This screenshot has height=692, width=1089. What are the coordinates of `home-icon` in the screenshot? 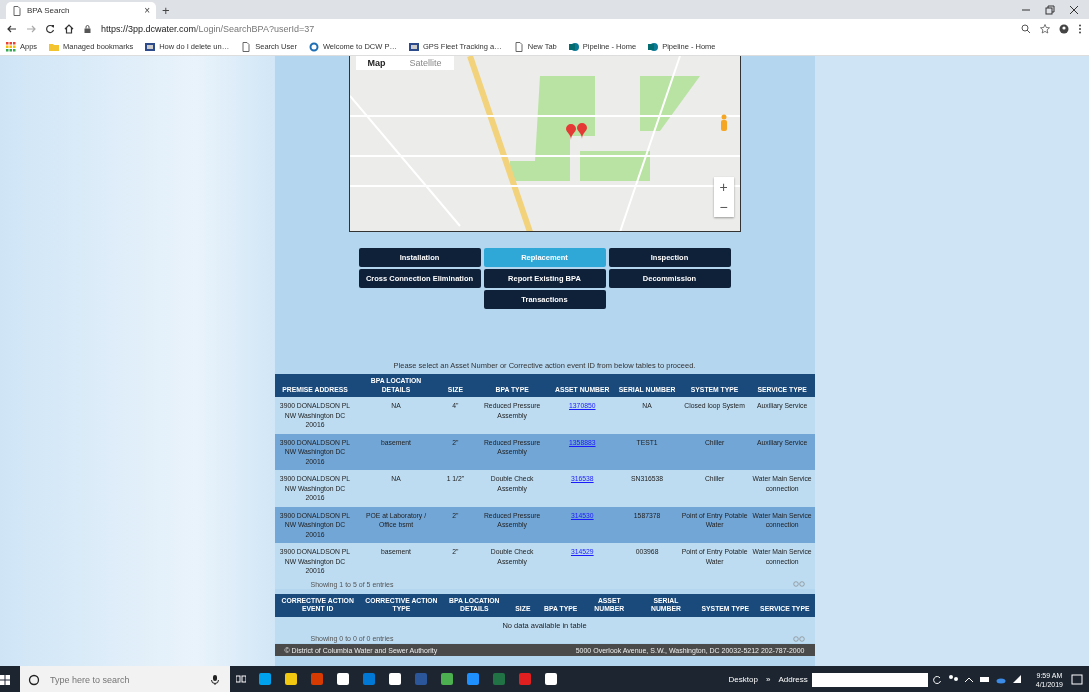 It's located at (69, 28).